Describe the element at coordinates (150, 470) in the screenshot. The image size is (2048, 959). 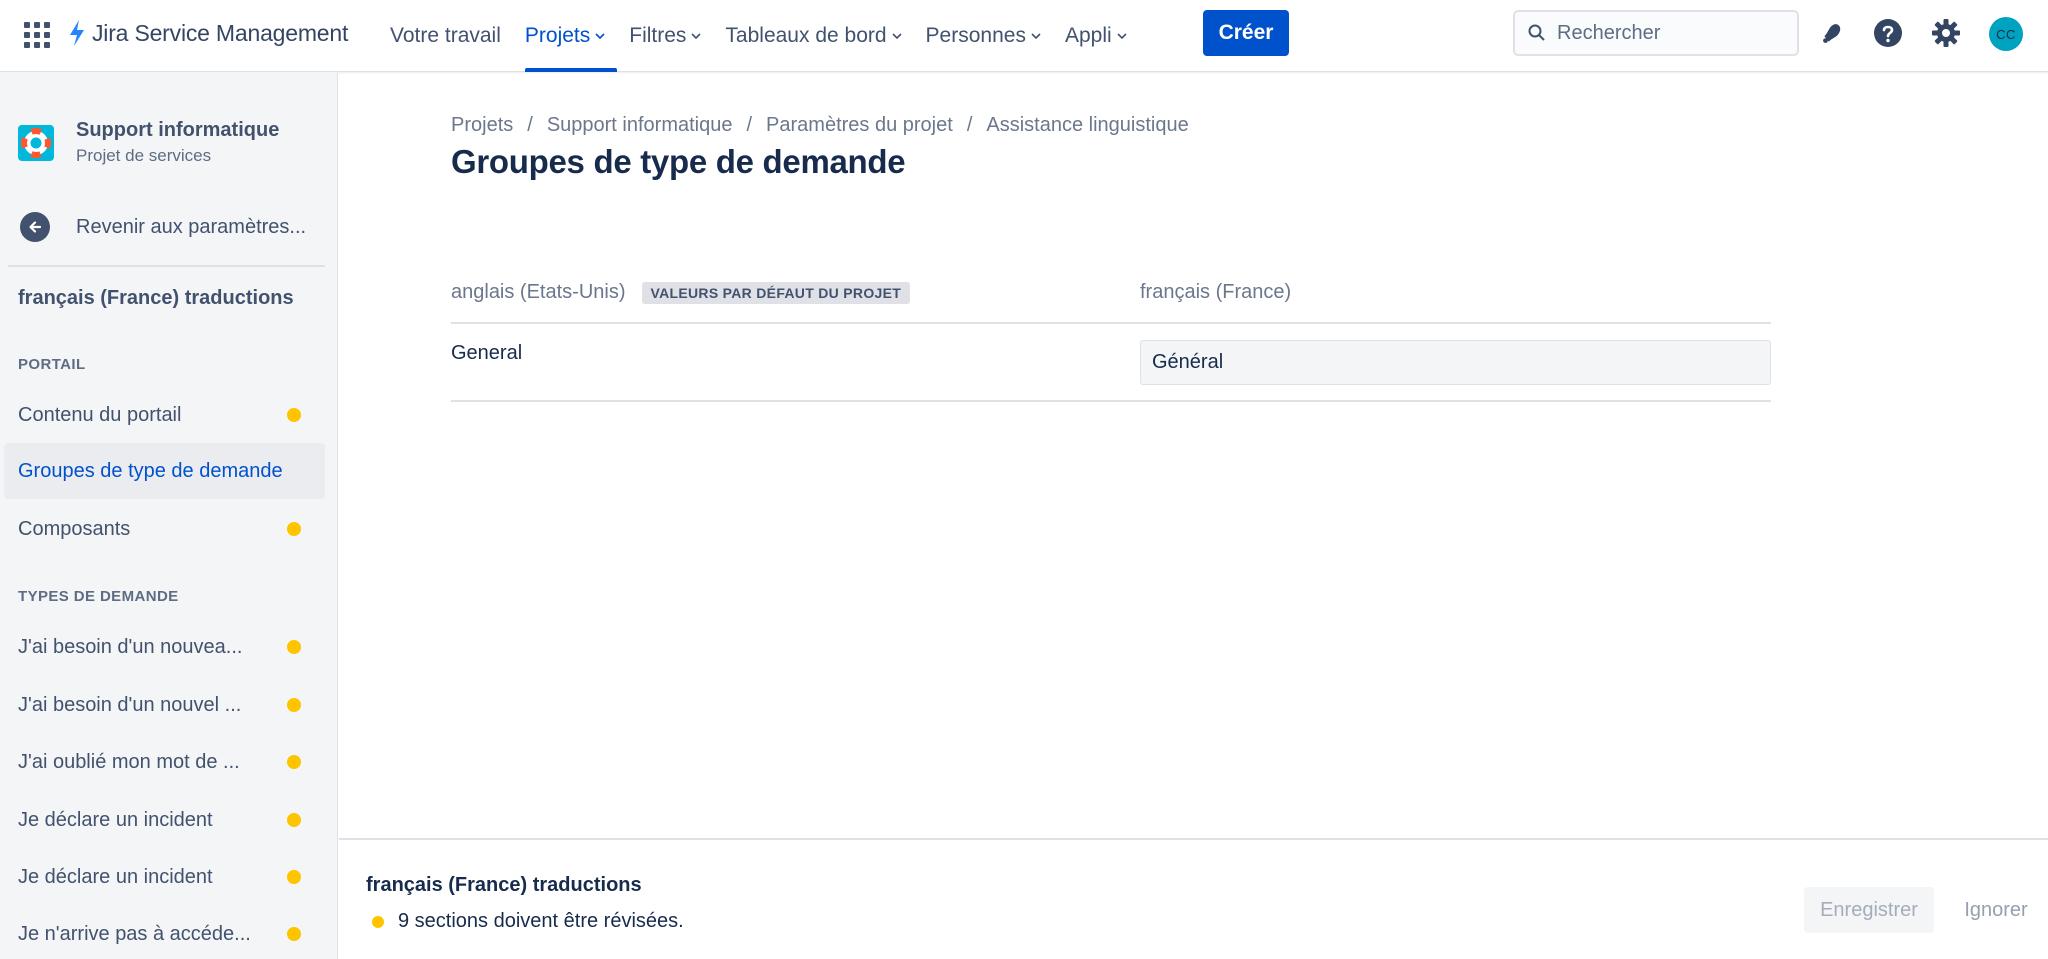
I see `sidebar-item-label: Groupes de type de demande` at that location.